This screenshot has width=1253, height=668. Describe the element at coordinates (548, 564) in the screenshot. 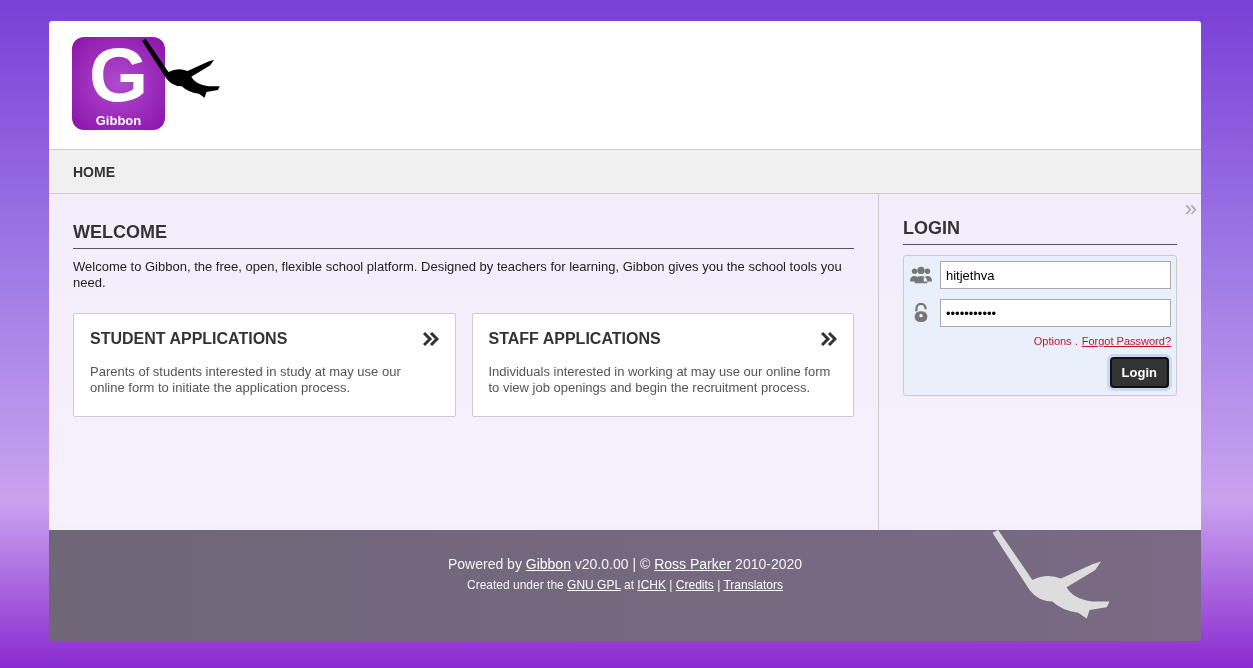

I see `footer-link: Gibbon` at that location.